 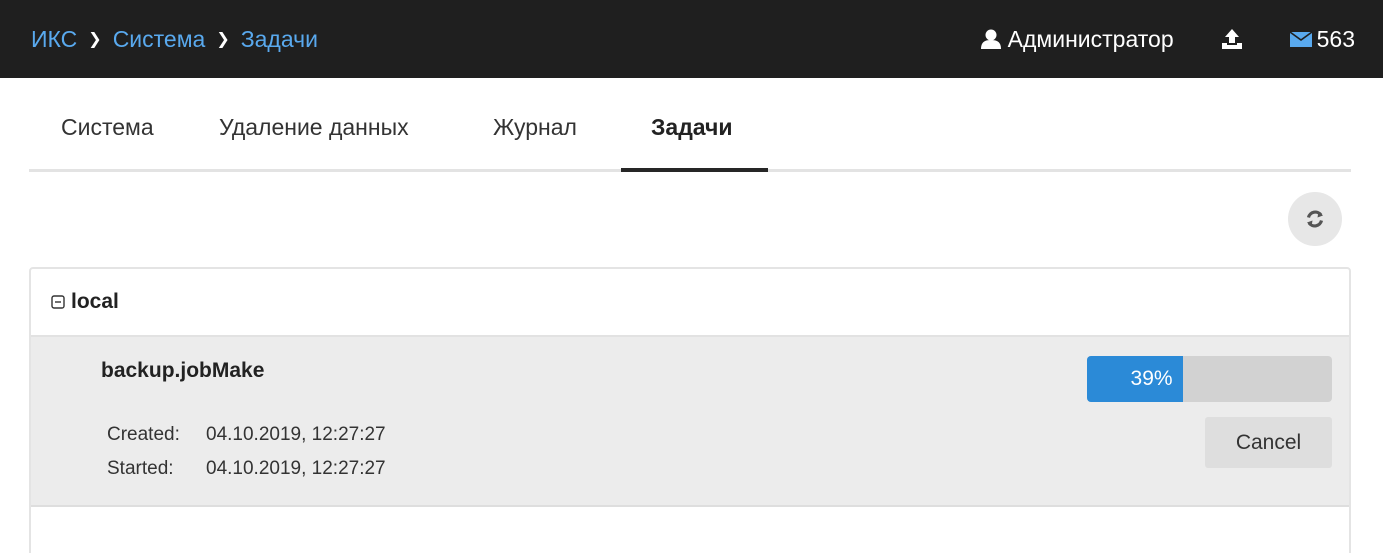 I want to click on started-value: 04.10.2019, 12:27:27, so click(x=296, y=468).